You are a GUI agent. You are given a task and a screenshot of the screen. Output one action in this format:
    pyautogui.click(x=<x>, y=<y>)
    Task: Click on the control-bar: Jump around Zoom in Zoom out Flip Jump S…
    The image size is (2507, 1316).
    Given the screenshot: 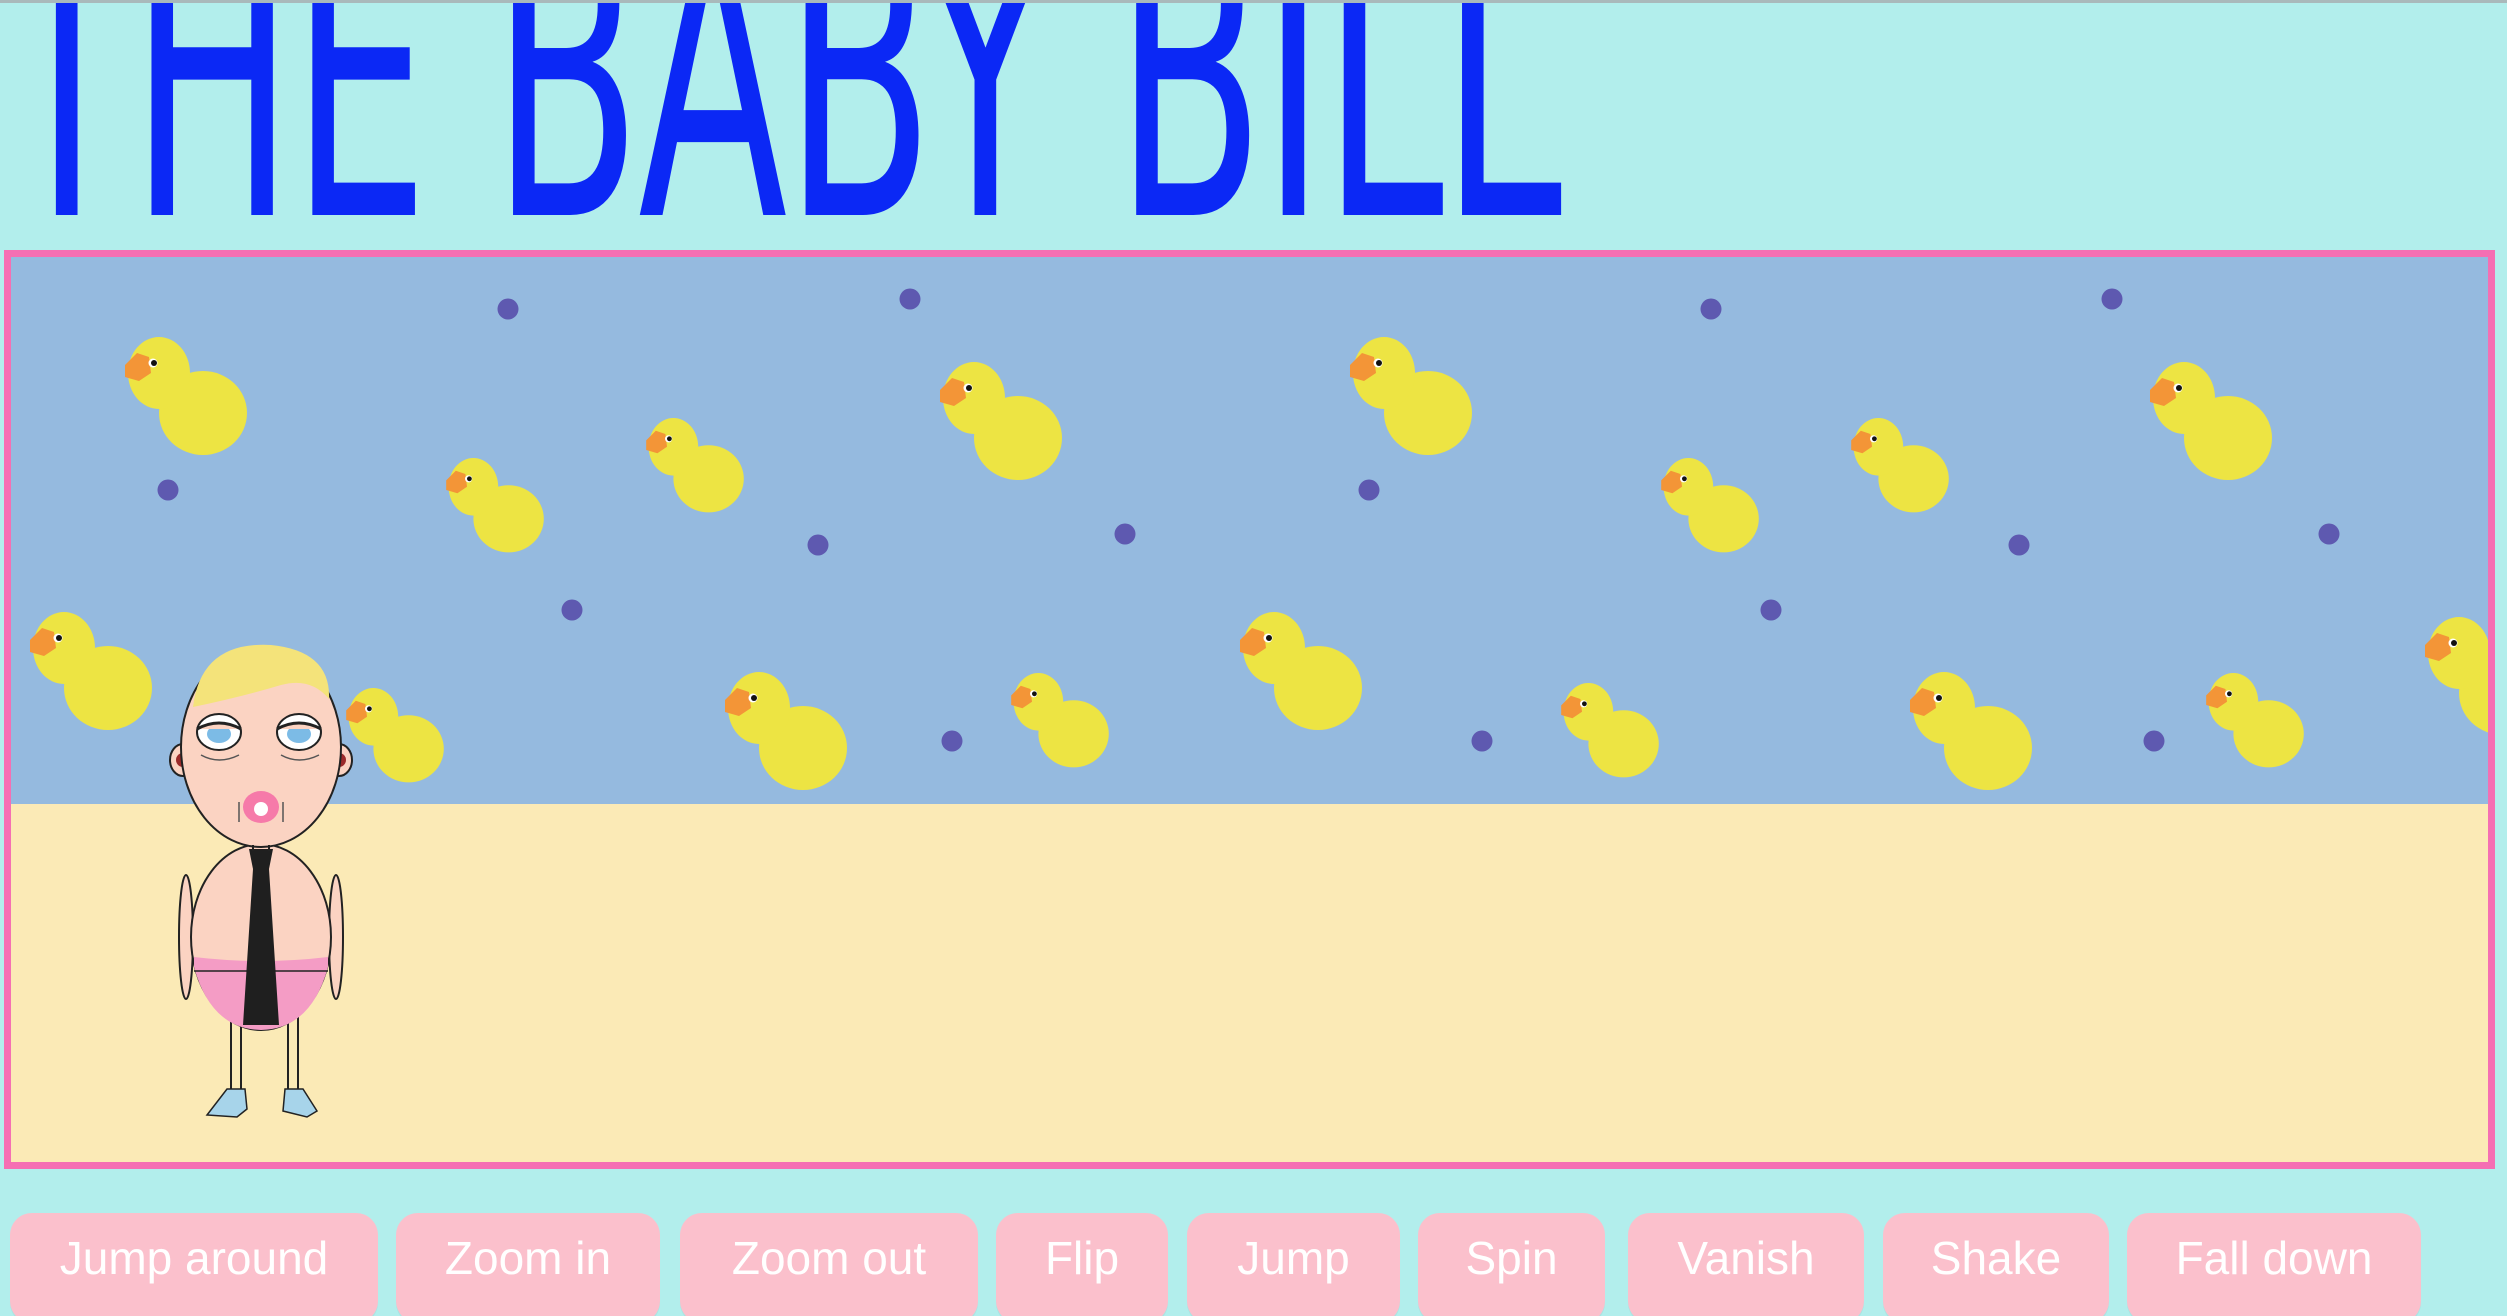 What is the action you would take?
    pyautogui.click(x=1253, y=1264)
    